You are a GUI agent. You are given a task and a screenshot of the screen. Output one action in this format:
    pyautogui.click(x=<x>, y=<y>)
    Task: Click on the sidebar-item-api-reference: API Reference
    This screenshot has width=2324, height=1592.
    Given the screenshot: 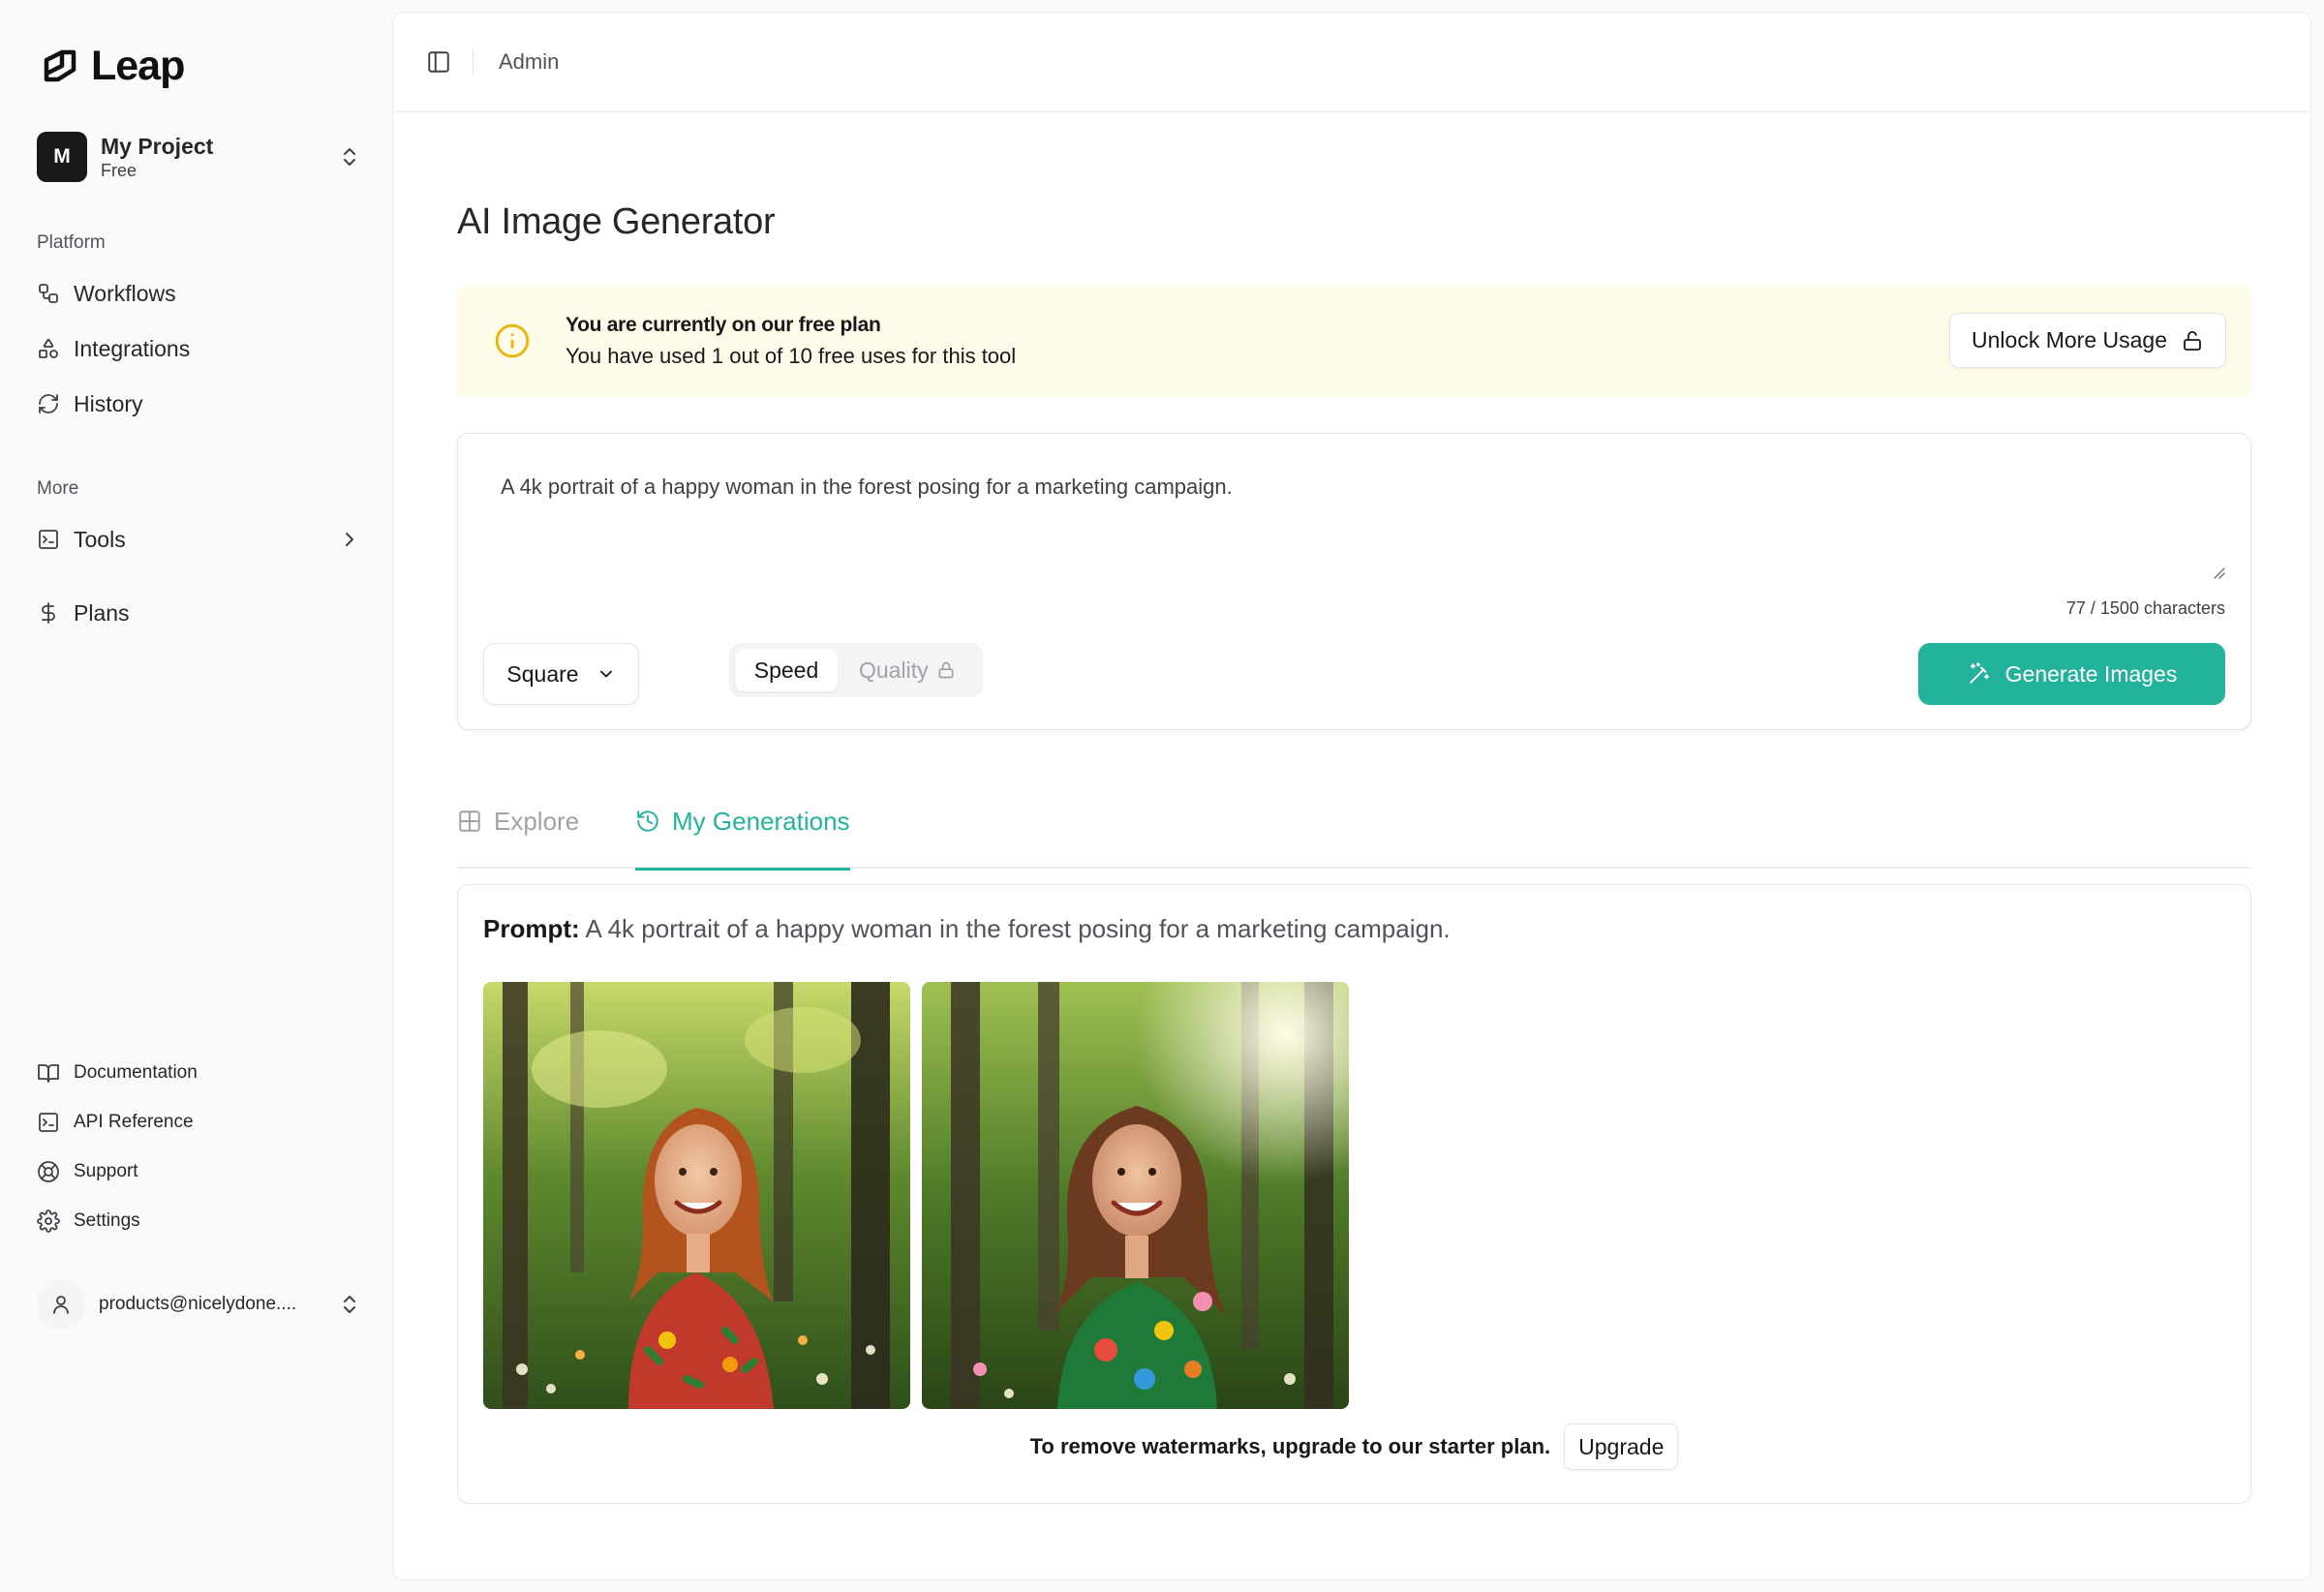 What is the action you would take?
    pyautogui.click(x=199, y=1122)
    